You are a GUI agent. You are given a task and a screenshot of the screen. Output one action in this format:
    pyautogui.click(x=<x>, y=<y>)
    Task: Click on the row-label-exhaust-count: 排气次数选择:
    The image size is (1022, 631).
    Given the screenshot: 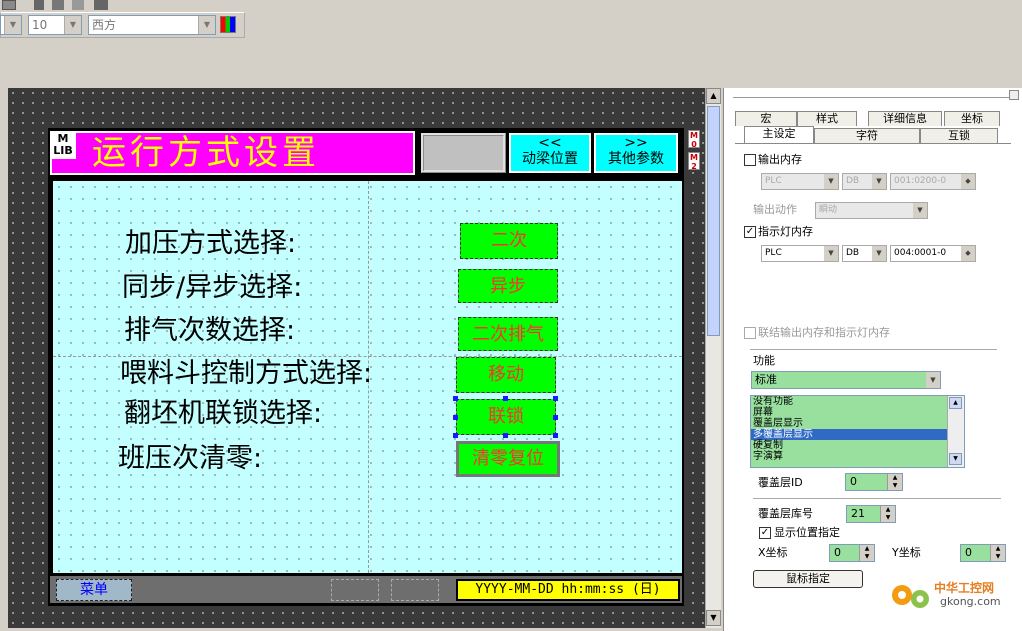 What is the action you would take?
    pyautogui.click(x=210, y=330)
    